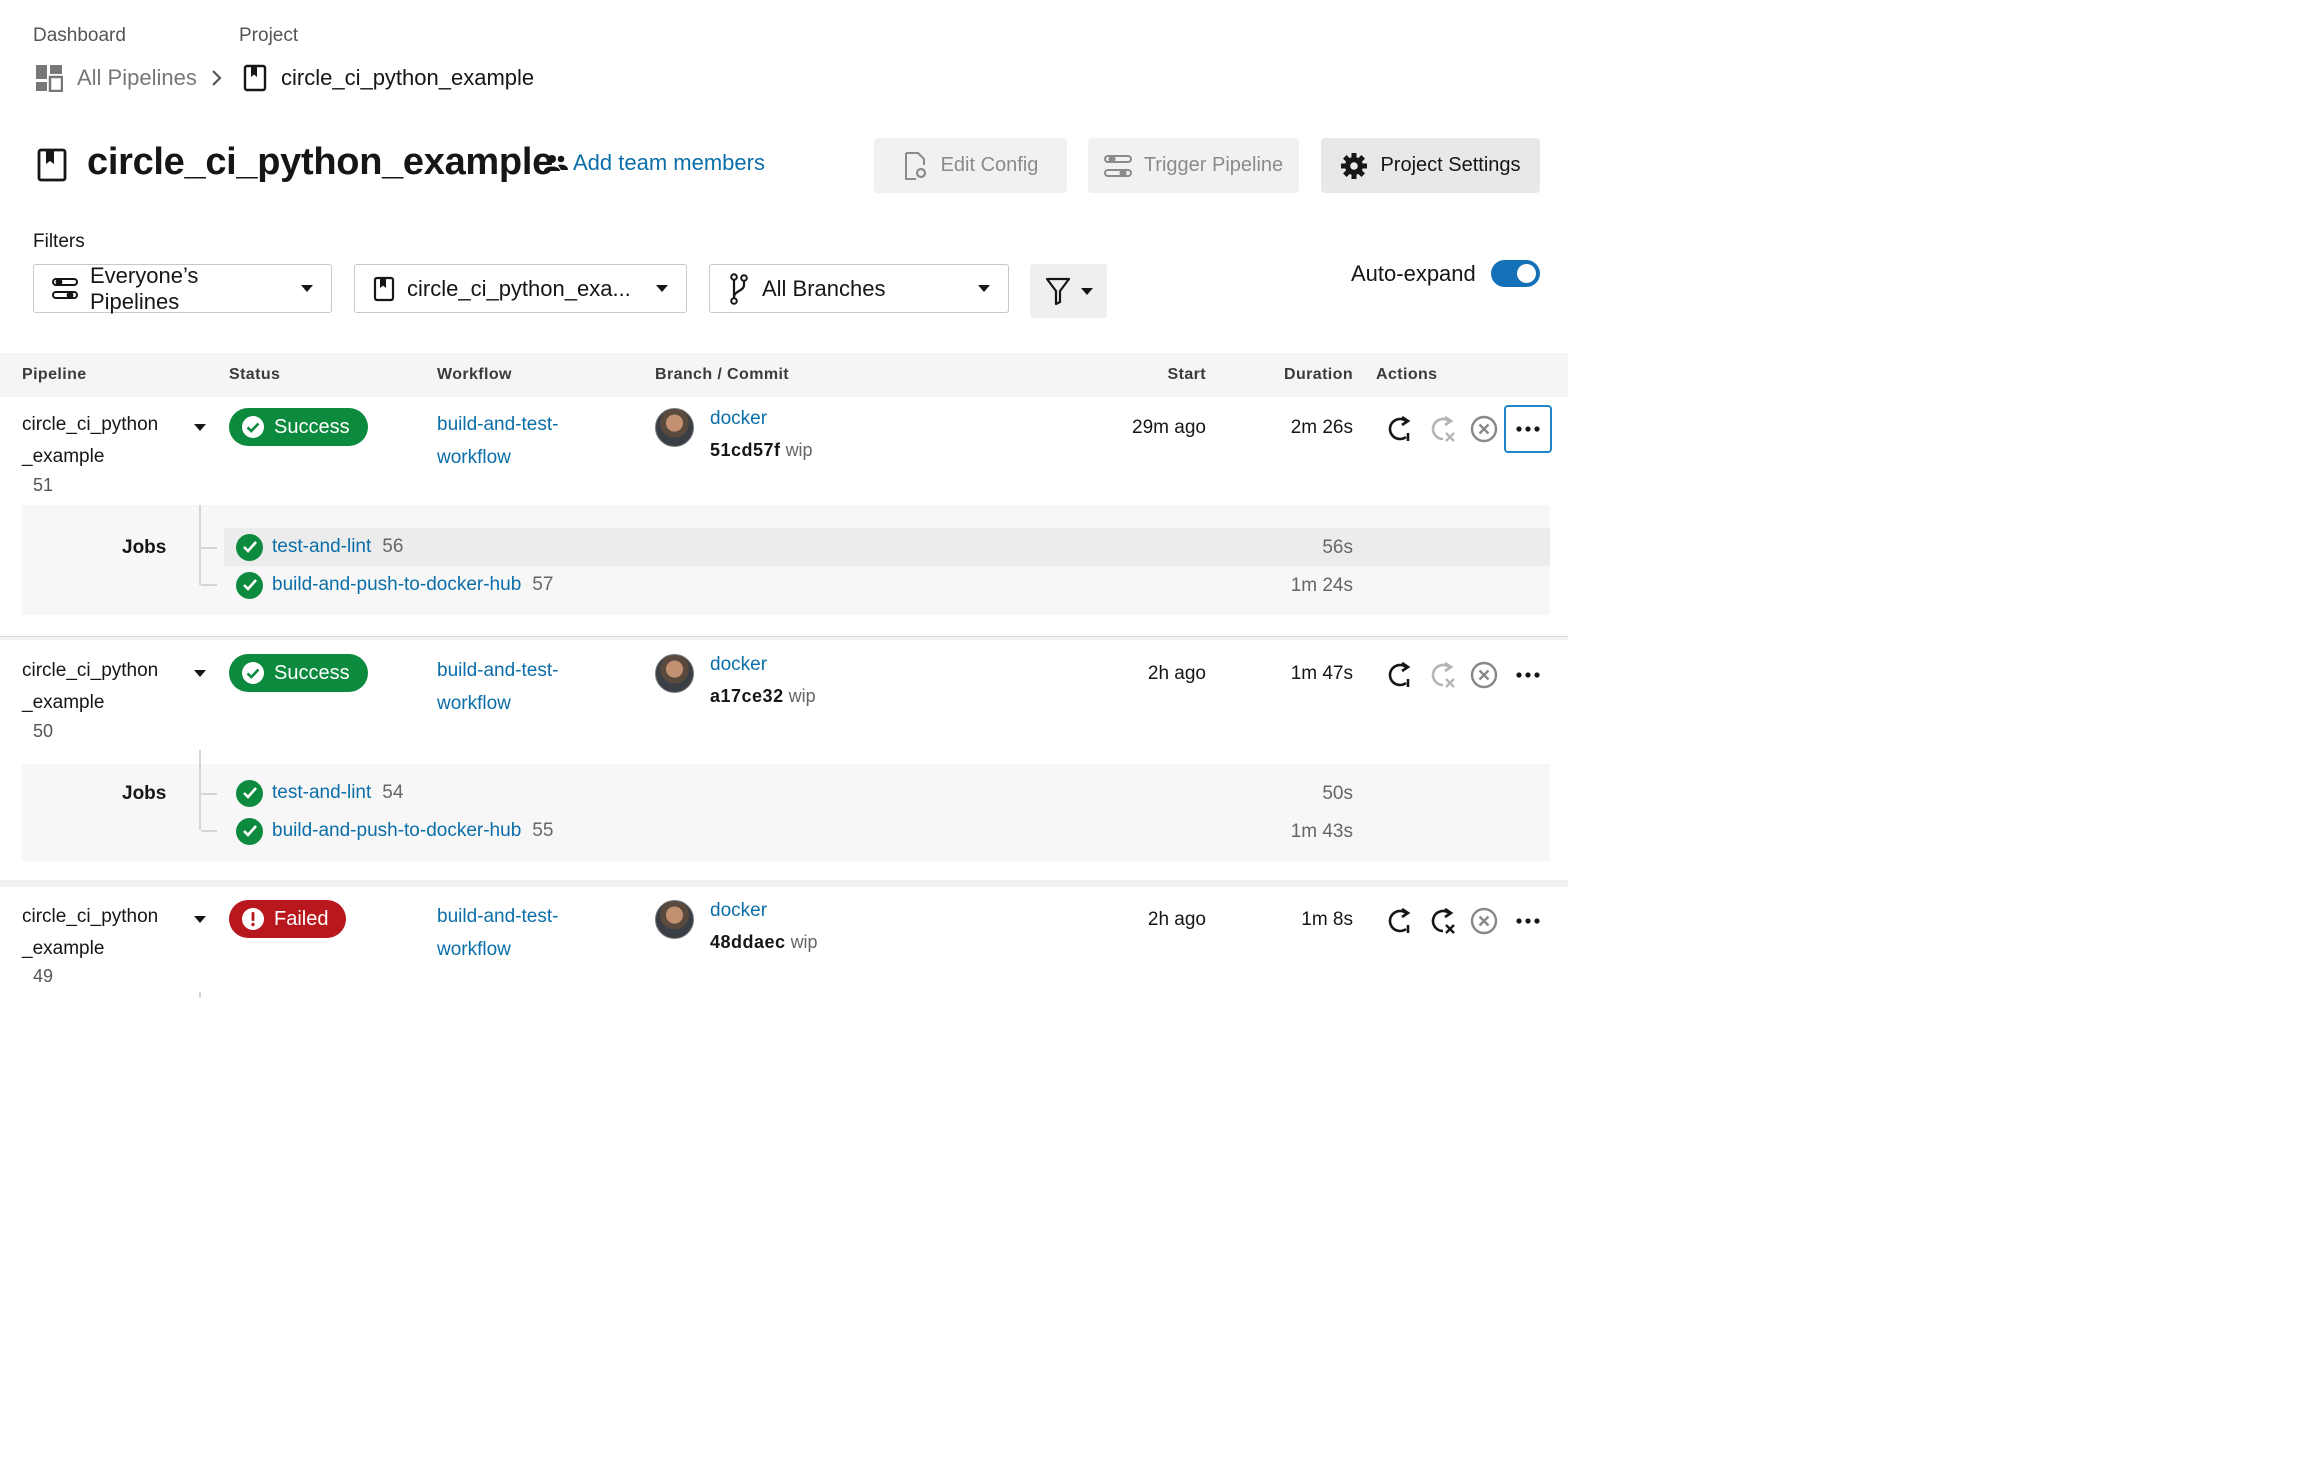 The height and width of the screenshot is (1462, 2298). What do you see at coordinates (1407, 374) in the screenshot?
I see `col-actions: Actions` at bounding box center [1407, 374].